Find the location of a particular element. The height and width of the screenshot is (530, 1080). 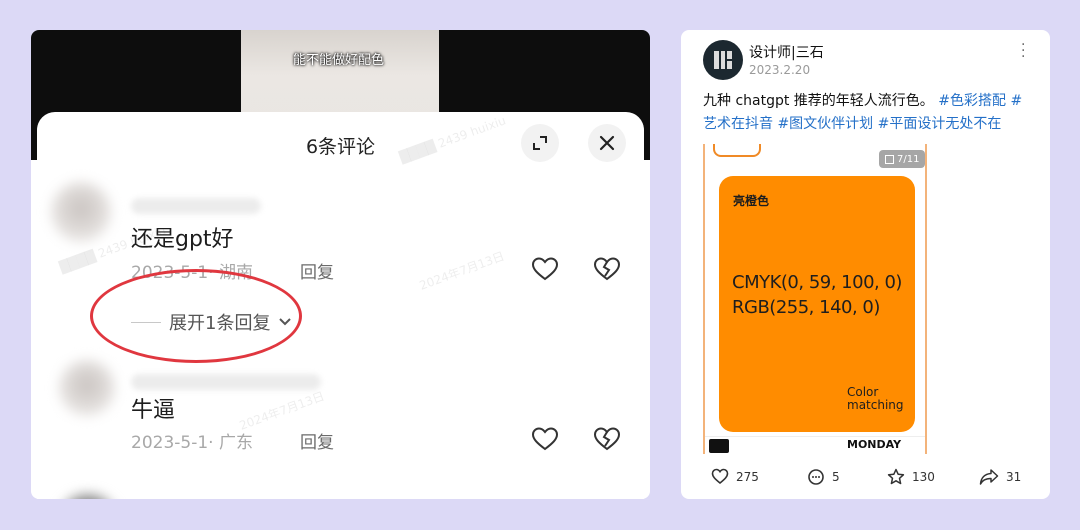

comment-text: 牛逼 is located at coordinates (153, 410).